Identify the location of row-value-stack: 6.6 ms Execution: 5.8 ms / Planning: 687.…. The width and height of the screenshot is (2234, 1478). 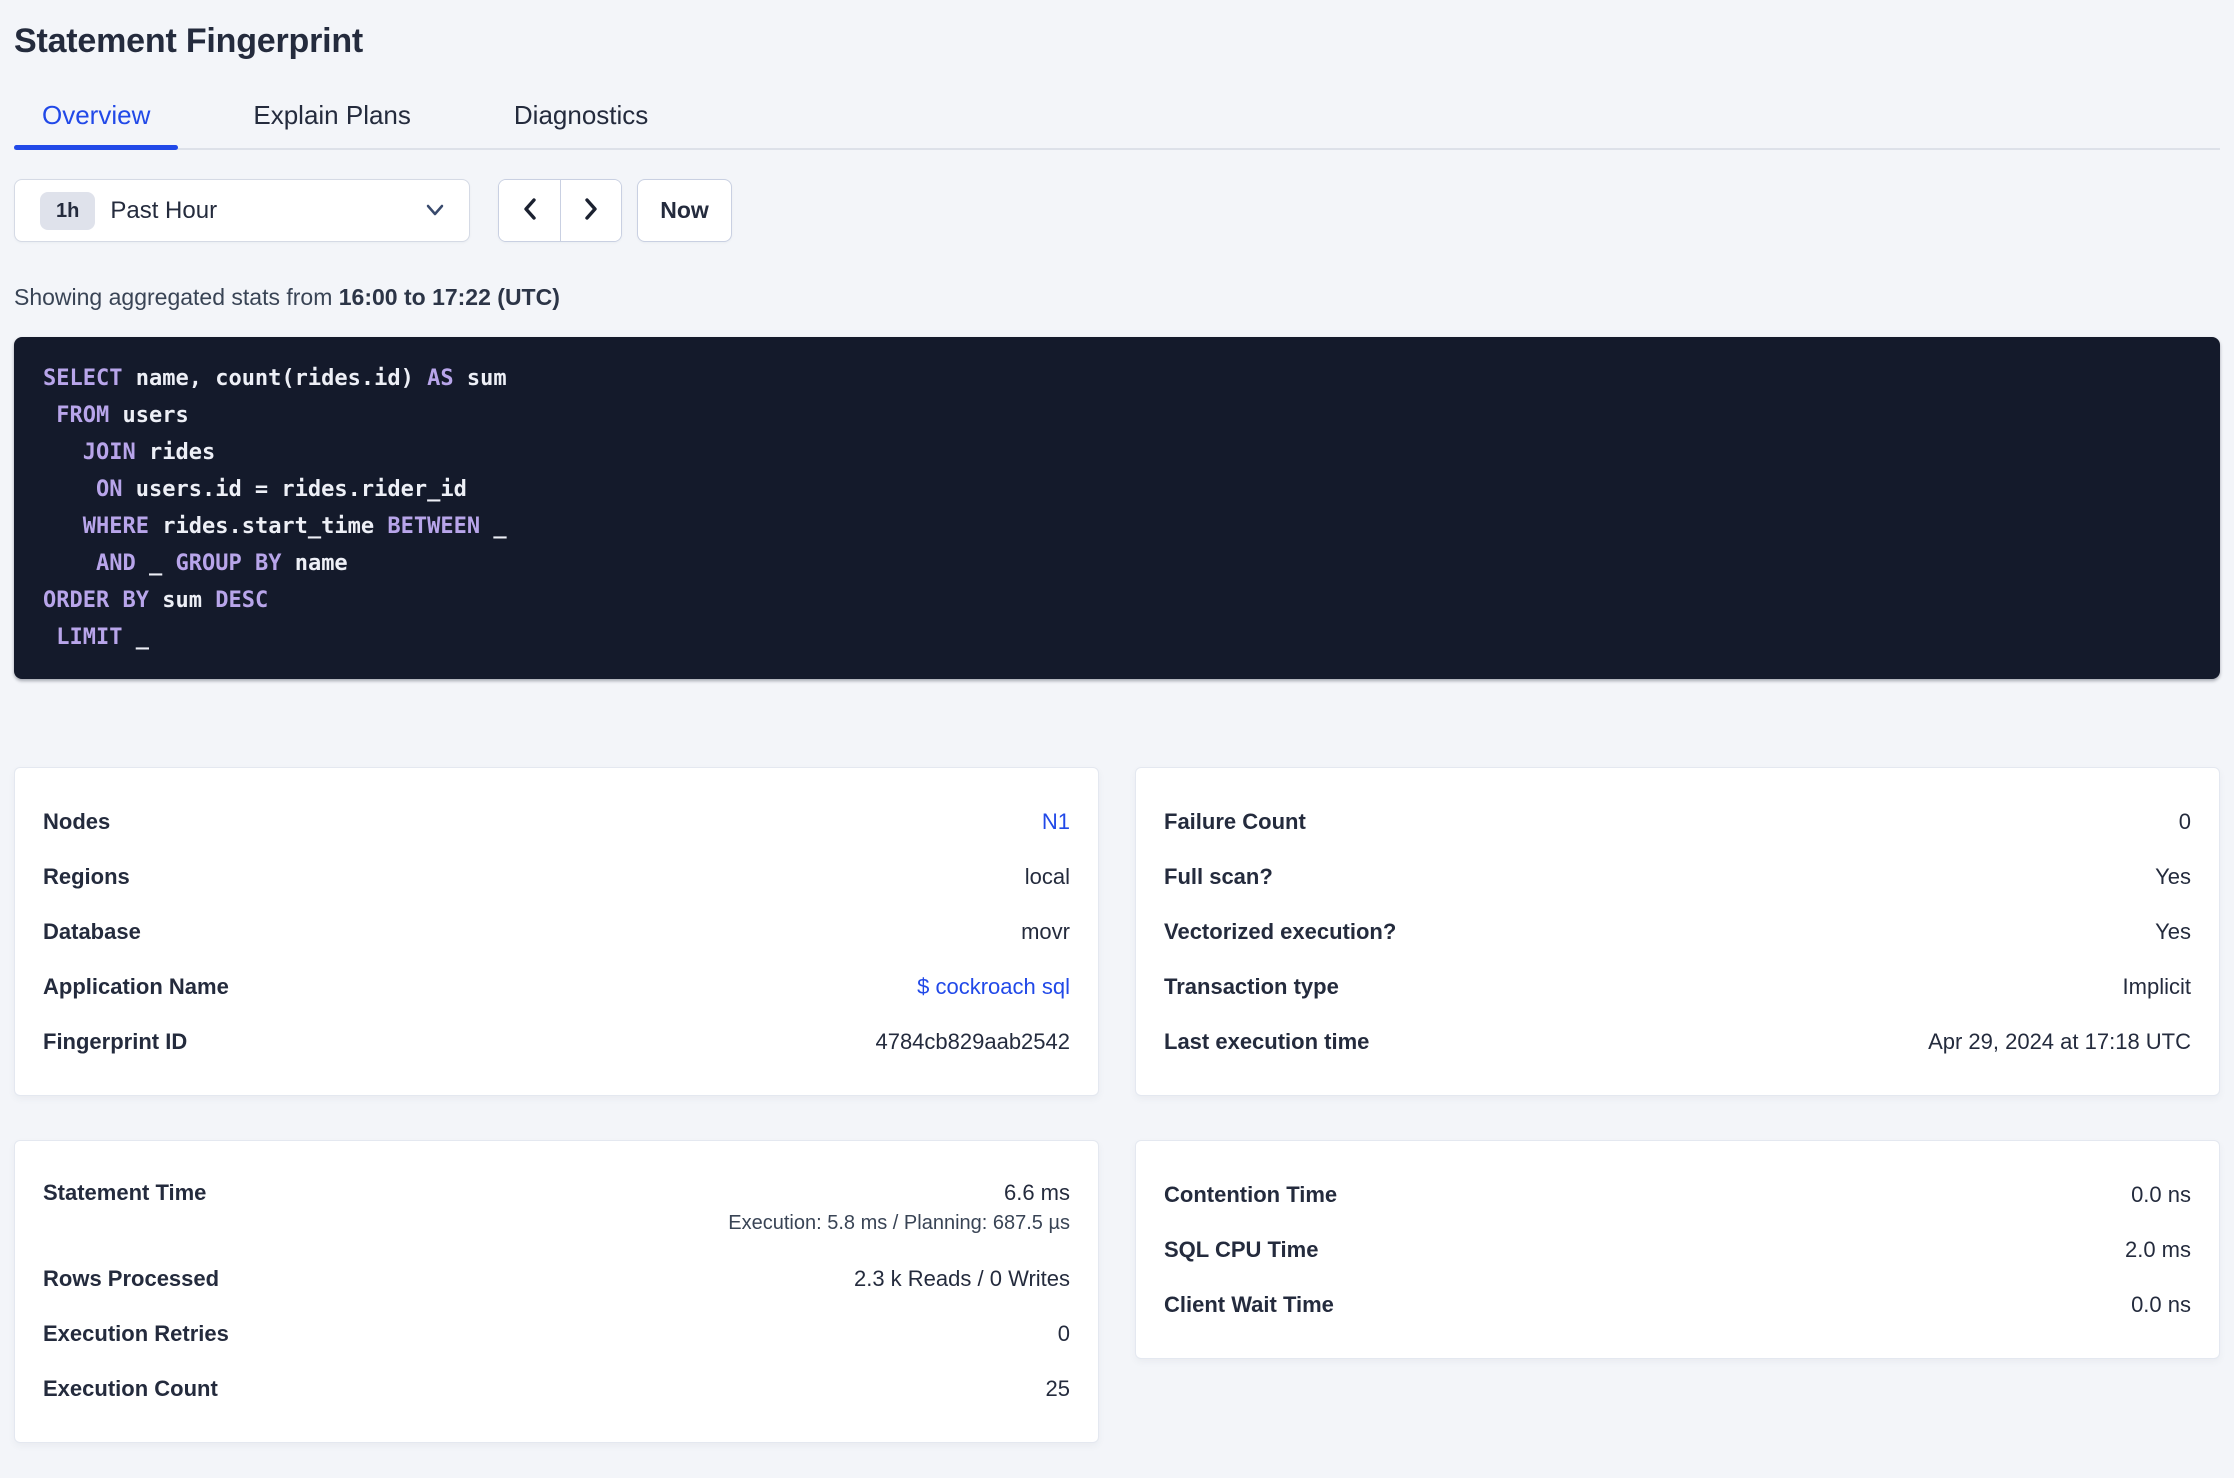
(899, 1207).